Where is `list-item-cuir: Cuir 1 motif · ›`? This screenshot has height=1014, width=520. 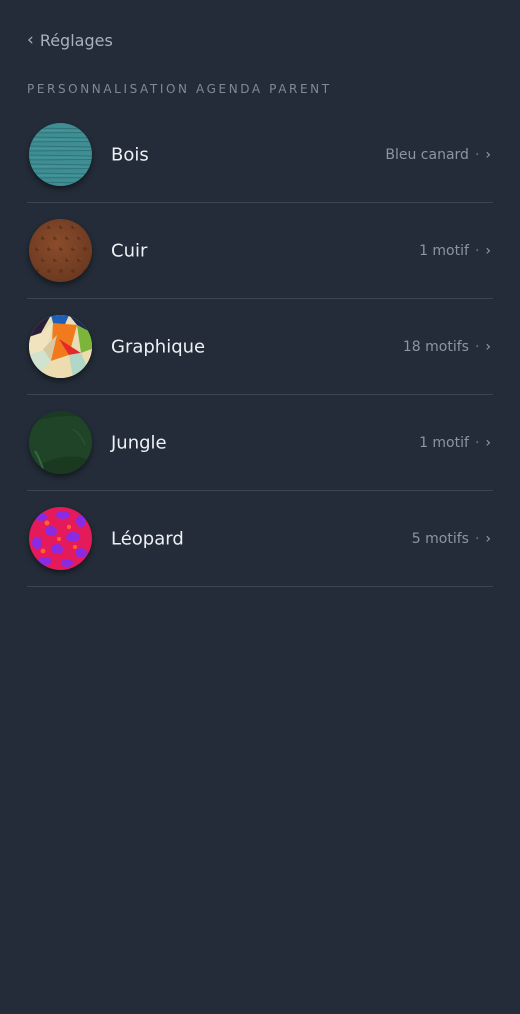
list-item-cuir: Cuir 1 motif · › is located at coordinates (260, 251).